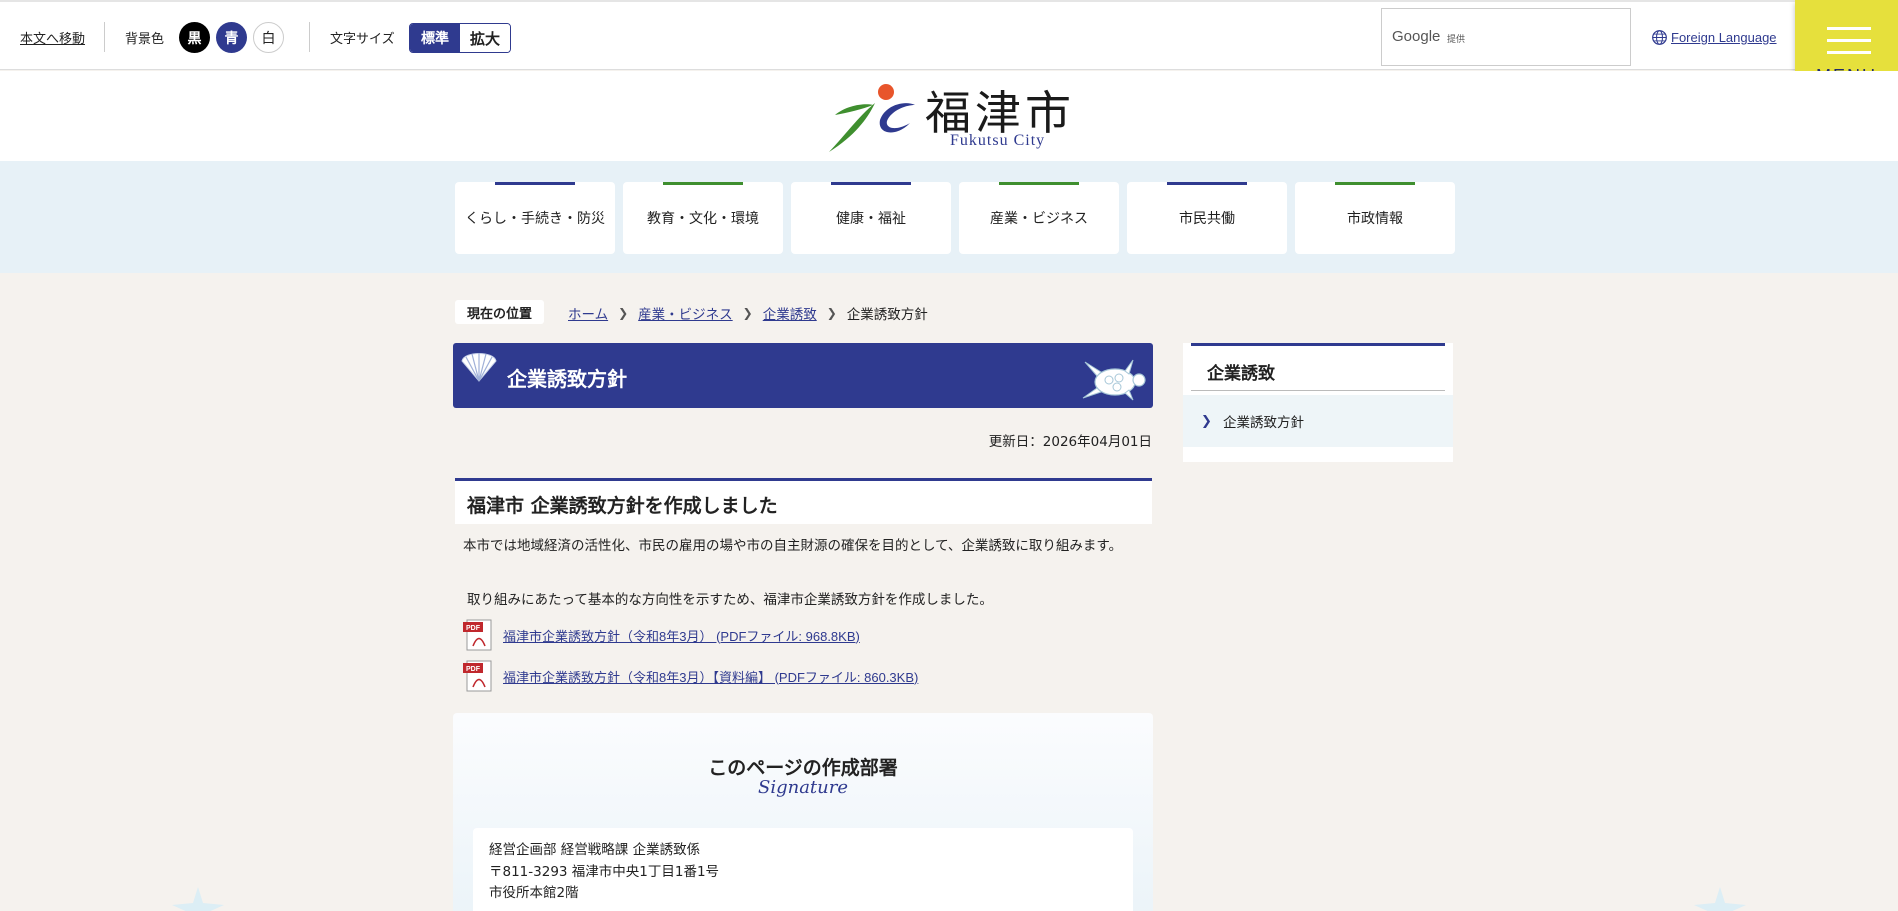 The image size is (1898, 911). I want to click on breadcrumb-current: 企業誘致方針, so click(887, 315).